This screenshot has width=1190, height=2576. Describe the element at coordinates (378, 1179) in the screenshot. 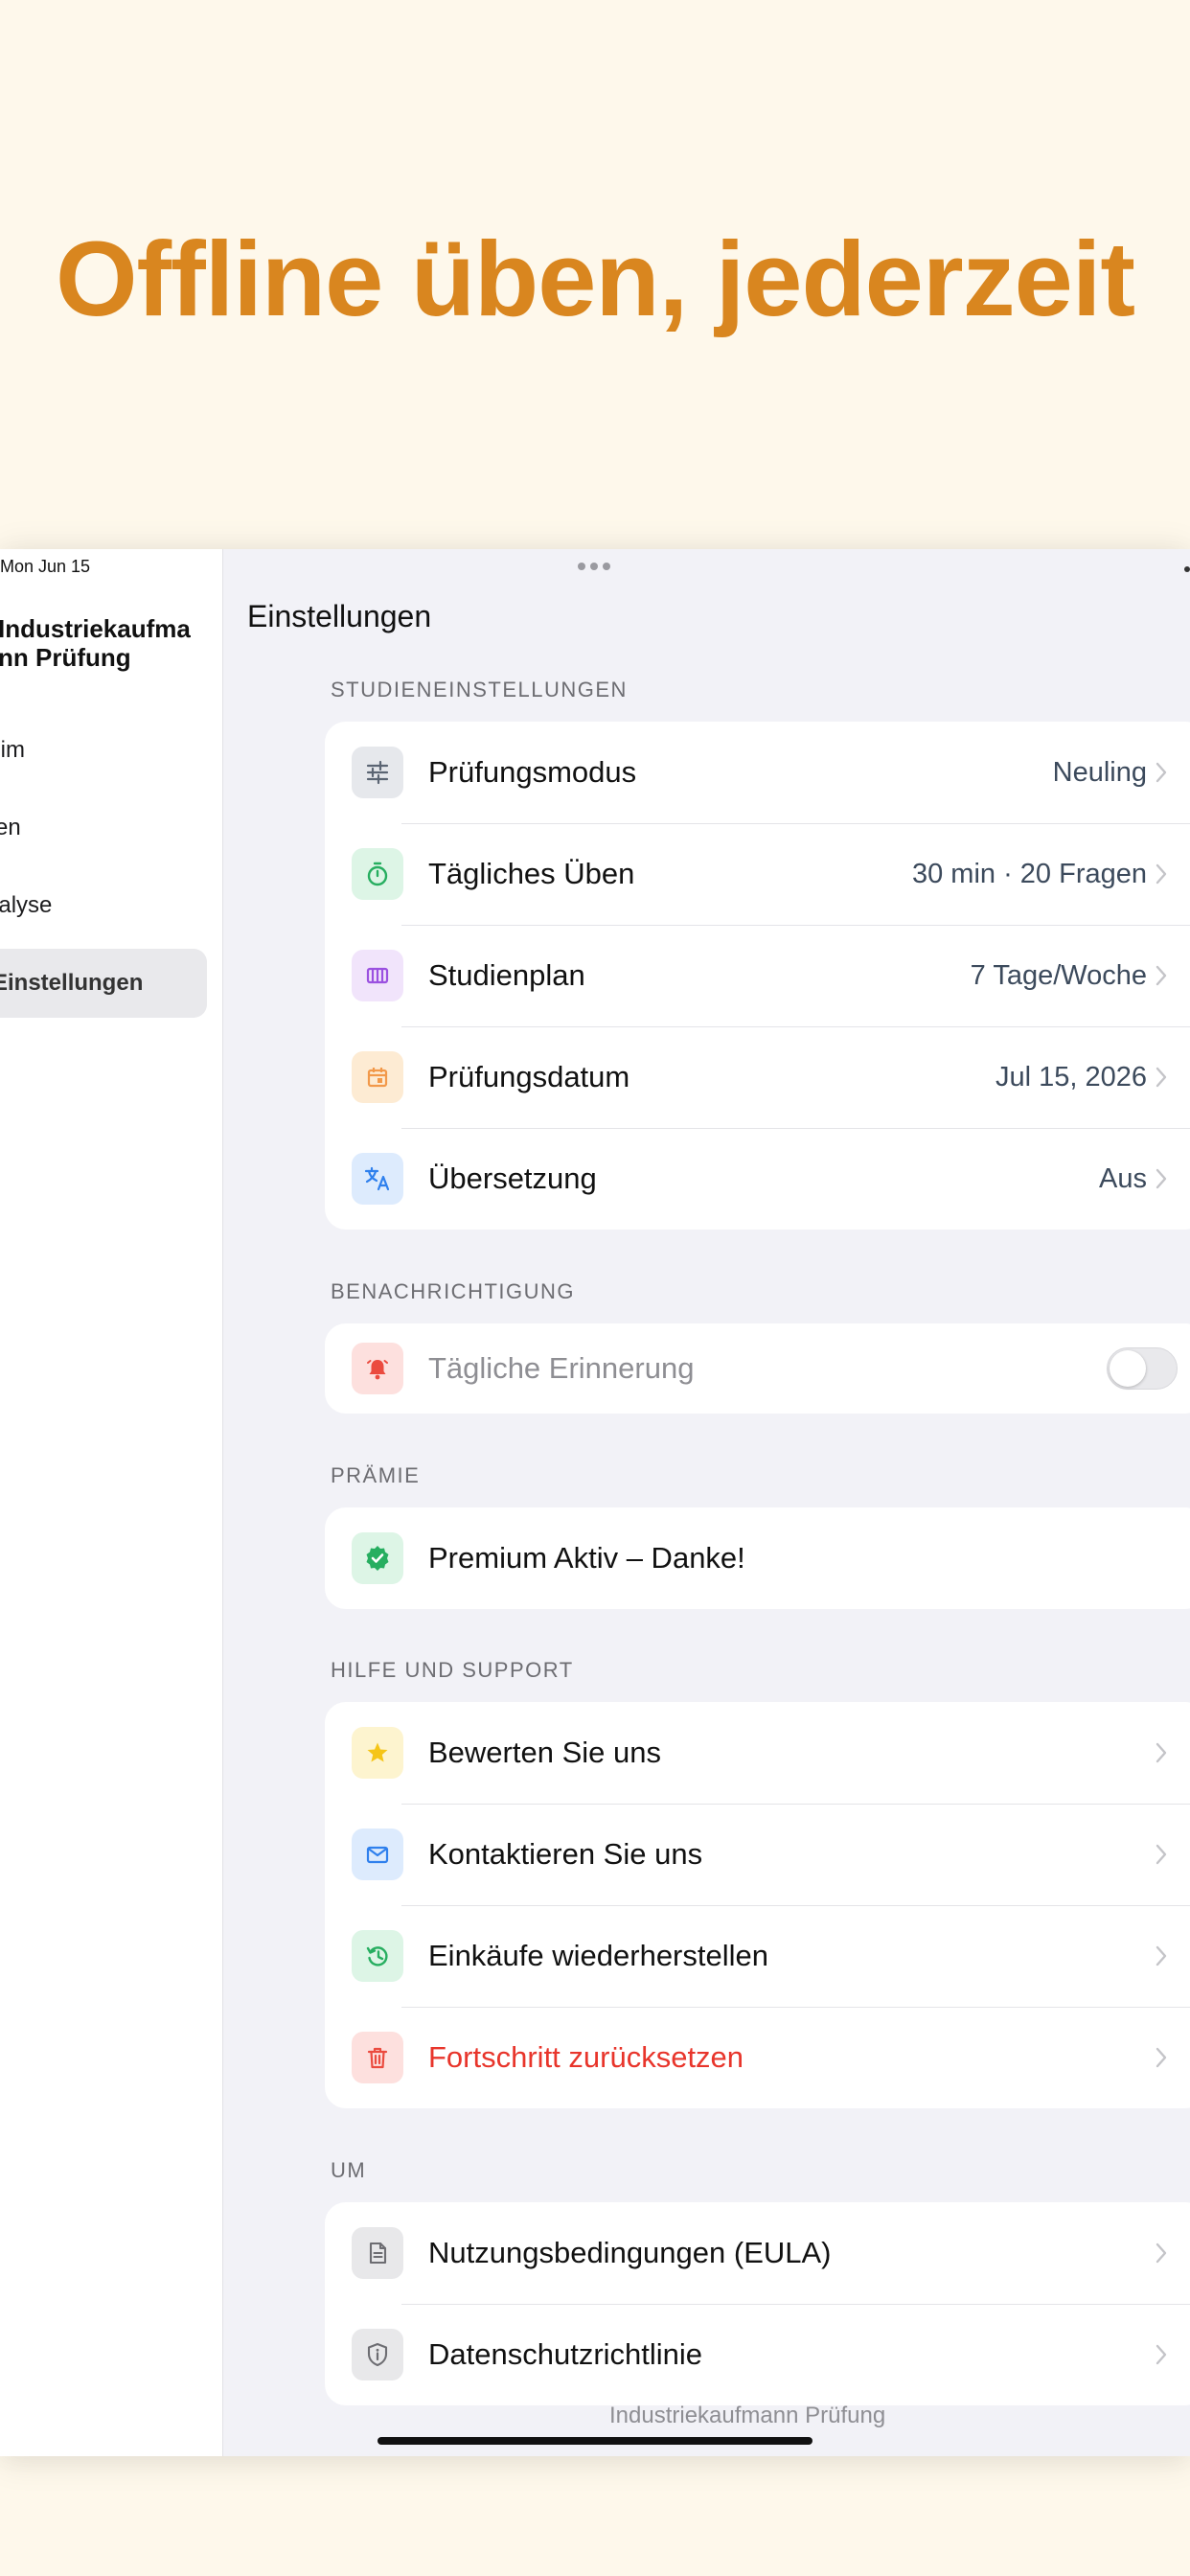

I see `translate-icon` at that location.